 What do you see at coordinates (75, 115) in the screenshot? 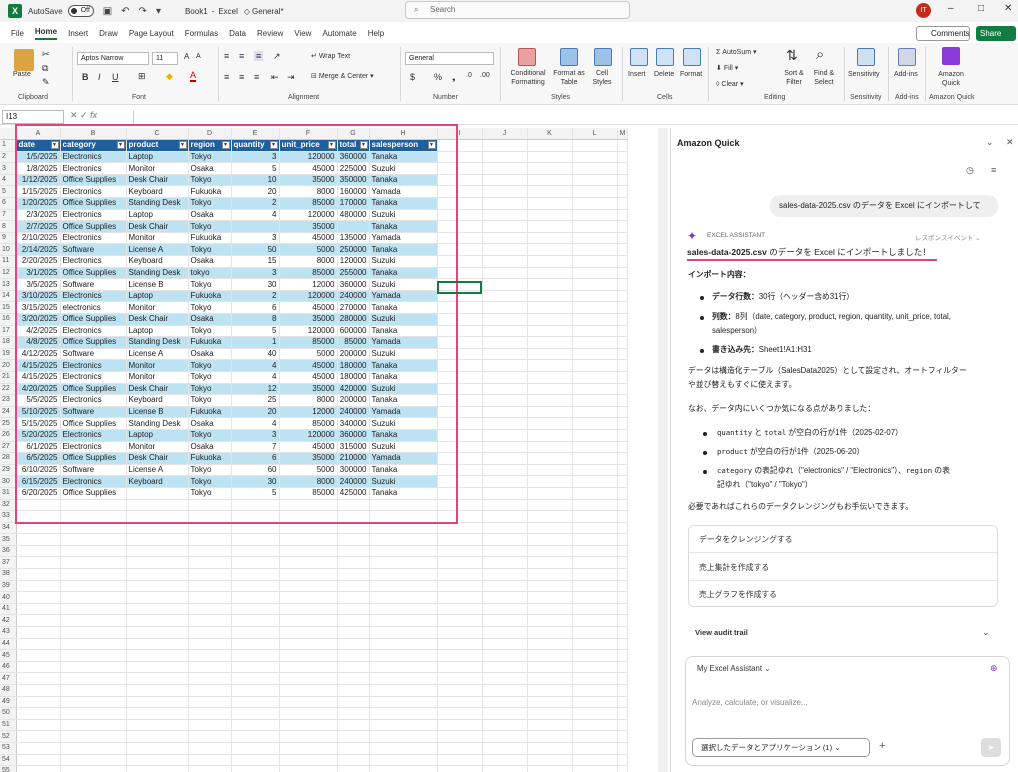
I see `cancel-entry-icon: ✕` at bounding box center [75, 115].